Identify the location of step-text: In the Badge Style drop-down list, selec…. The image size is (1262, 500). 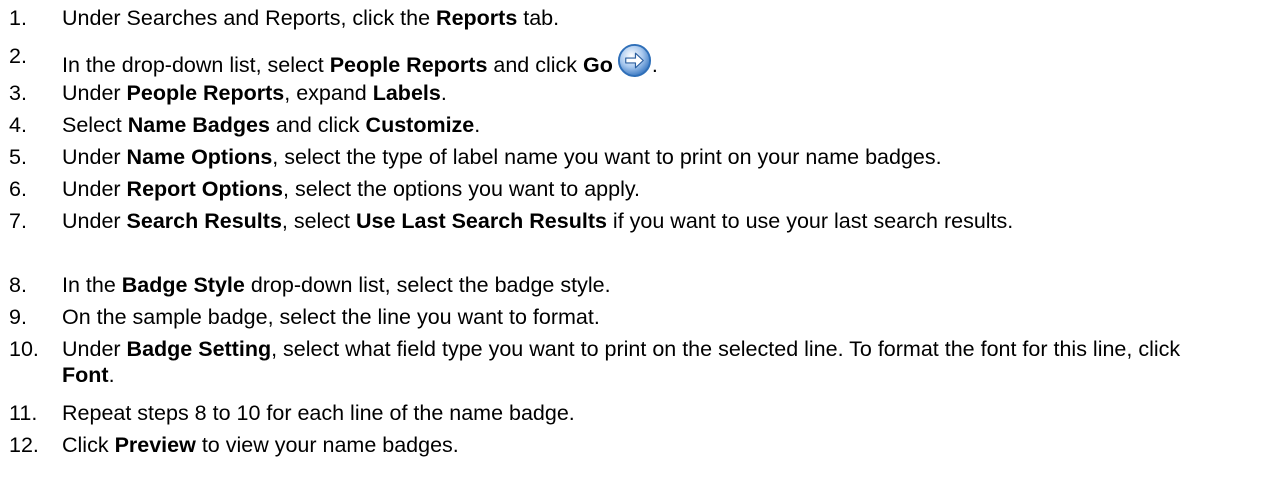
(336, 285).